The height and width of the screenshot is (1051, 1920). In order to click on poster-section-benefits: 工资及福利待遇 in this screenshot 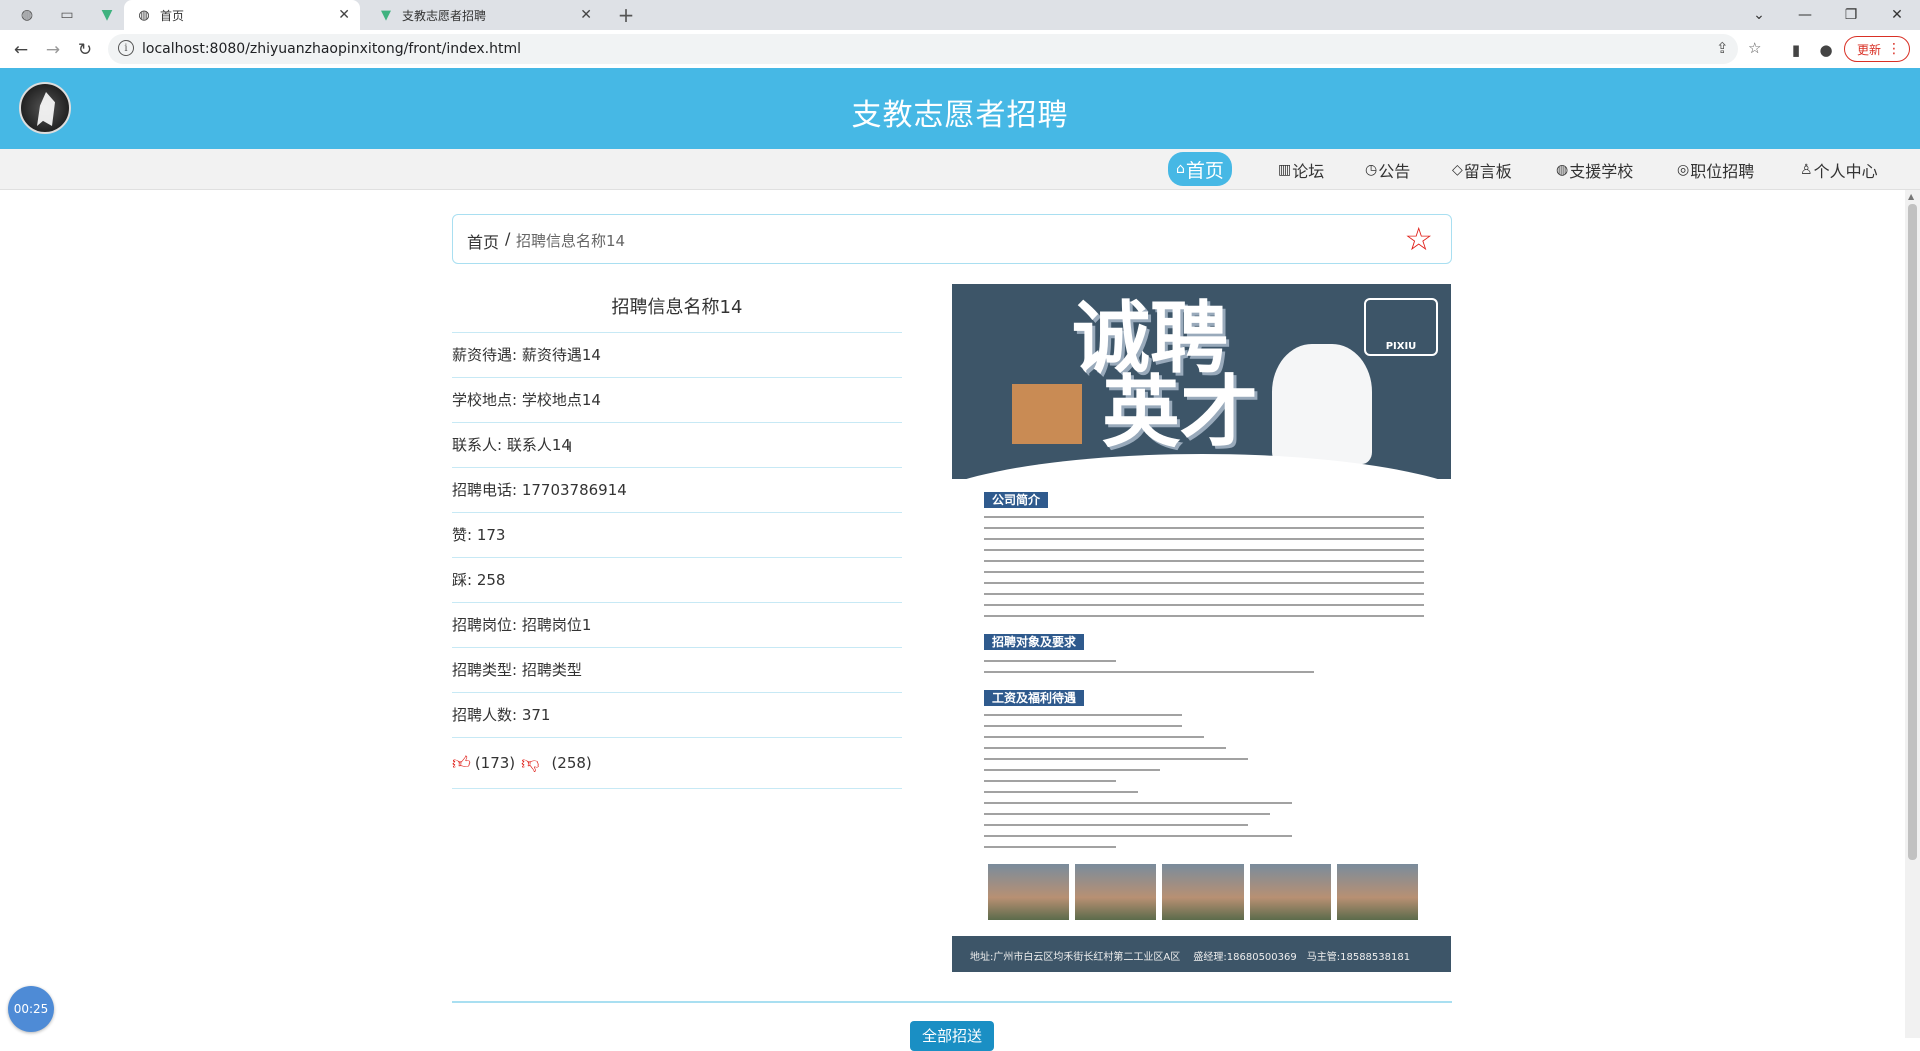, I will do `click(1034, 698)`.